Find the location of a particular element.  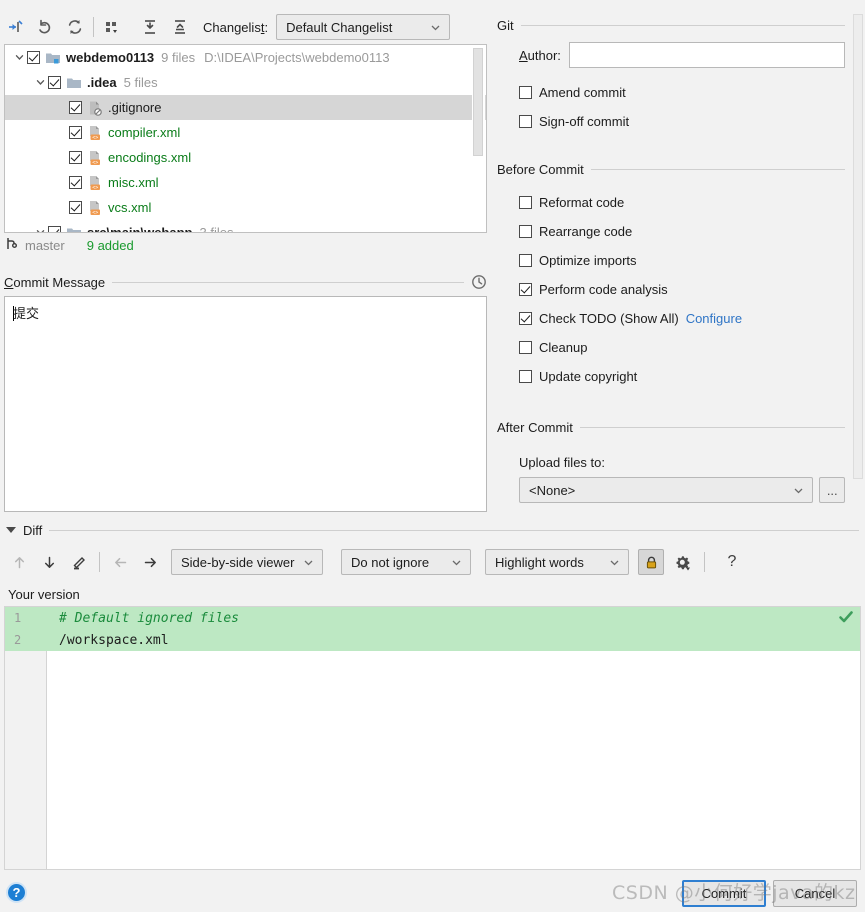

accept-change-checkmark-icon is located at coordinates (846, 617).